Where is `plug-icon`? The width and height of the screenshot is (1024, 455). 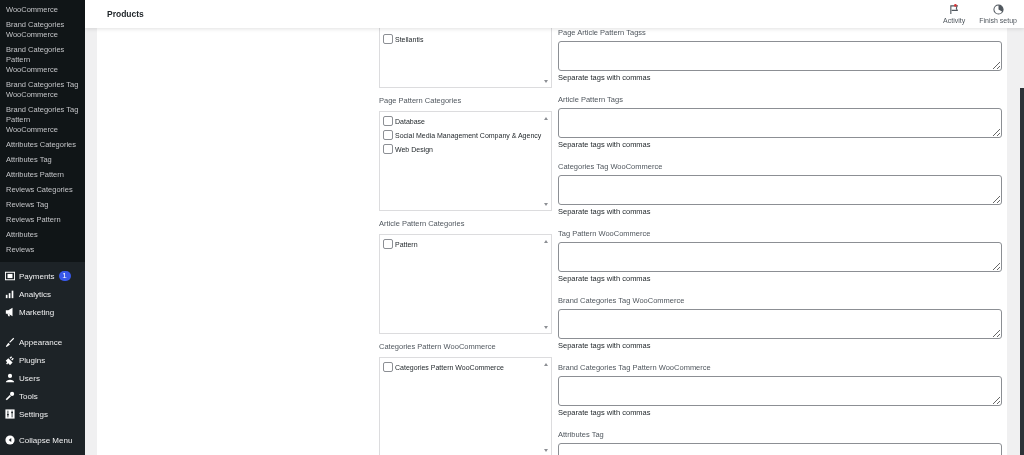 plug-icon is located at coordinates (10, 360).